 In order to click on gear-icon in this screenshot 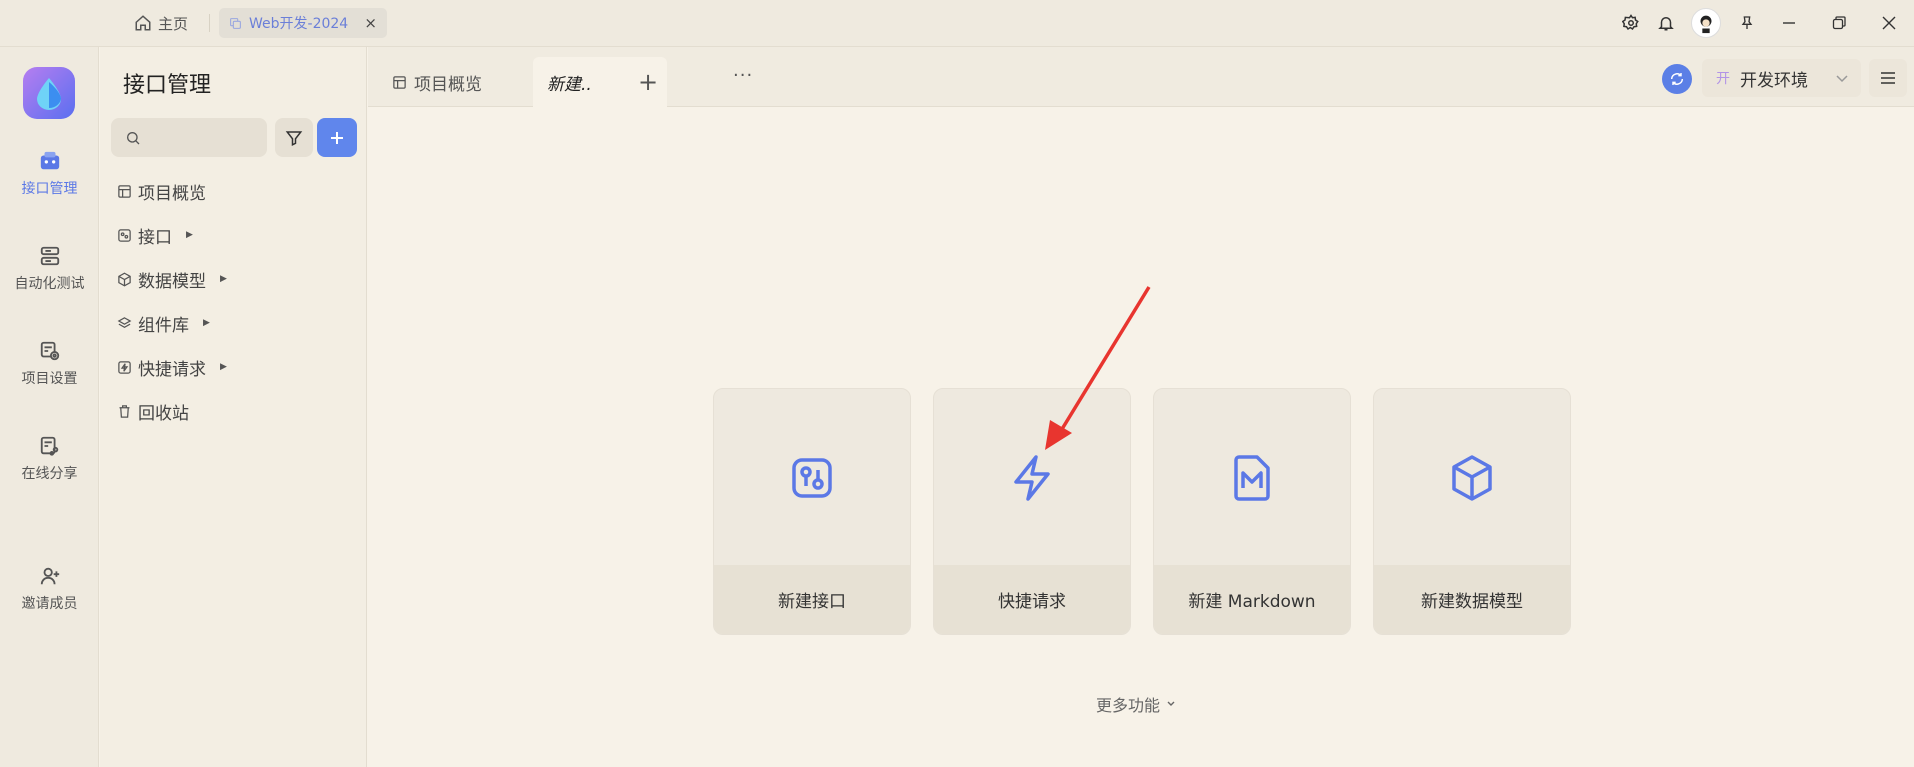, I will do `click(1630, 22)`.